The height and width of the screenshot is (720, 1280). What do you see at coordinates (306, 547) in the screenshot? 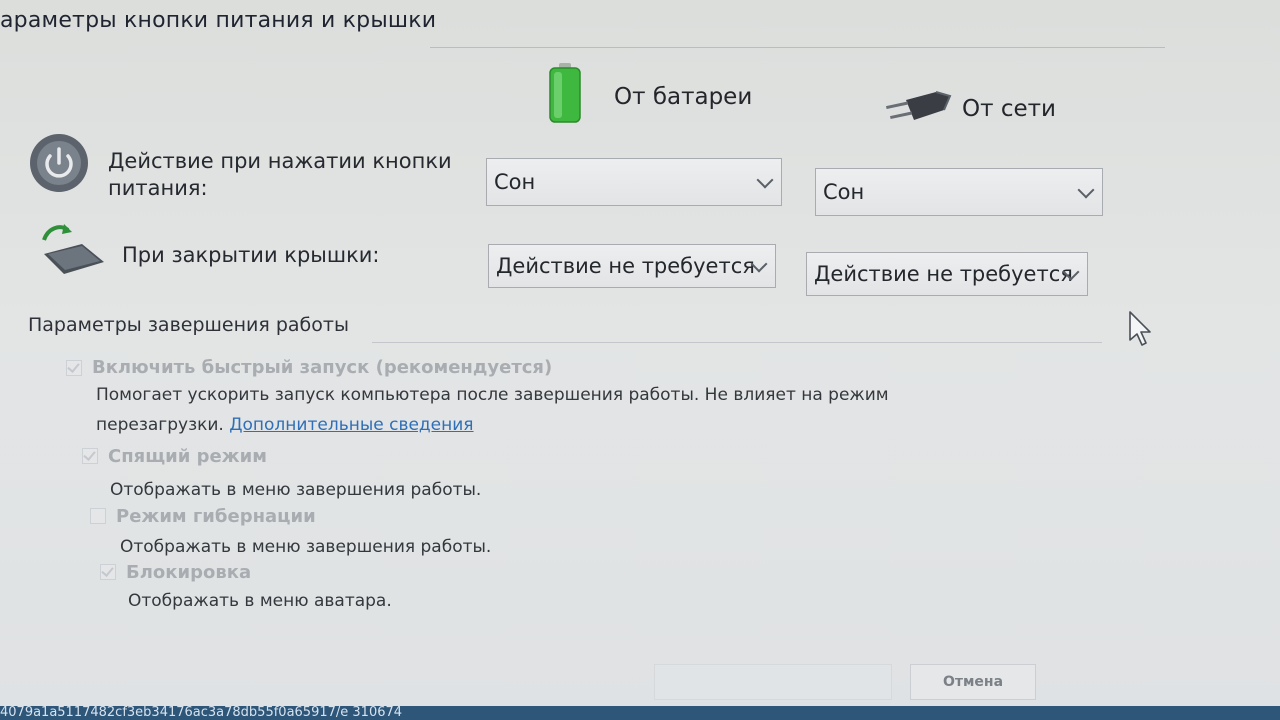
I see `hibernate-desc: Отображать в меню завершения работы.` at bounding box center [306, 547].